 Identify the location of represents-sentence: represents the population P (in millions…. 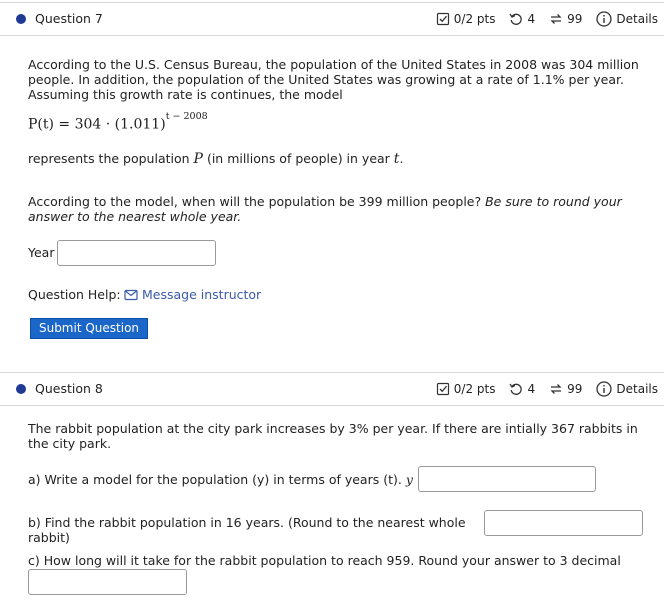
(341, 159).